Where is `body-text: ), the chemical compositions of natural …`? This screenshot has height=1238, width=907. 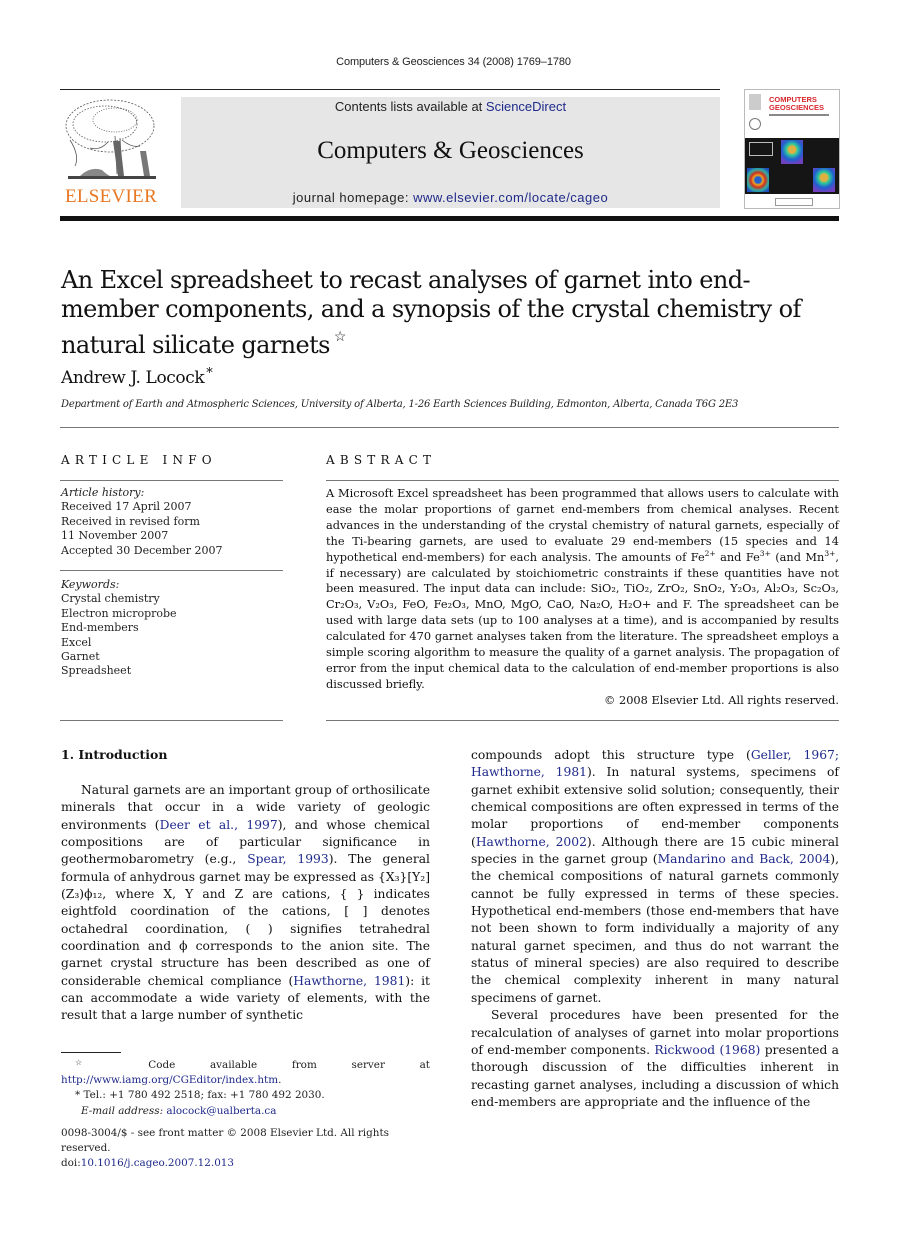
body-text: ), the chemical compositions of natural … is located at coordinates (655, 928).